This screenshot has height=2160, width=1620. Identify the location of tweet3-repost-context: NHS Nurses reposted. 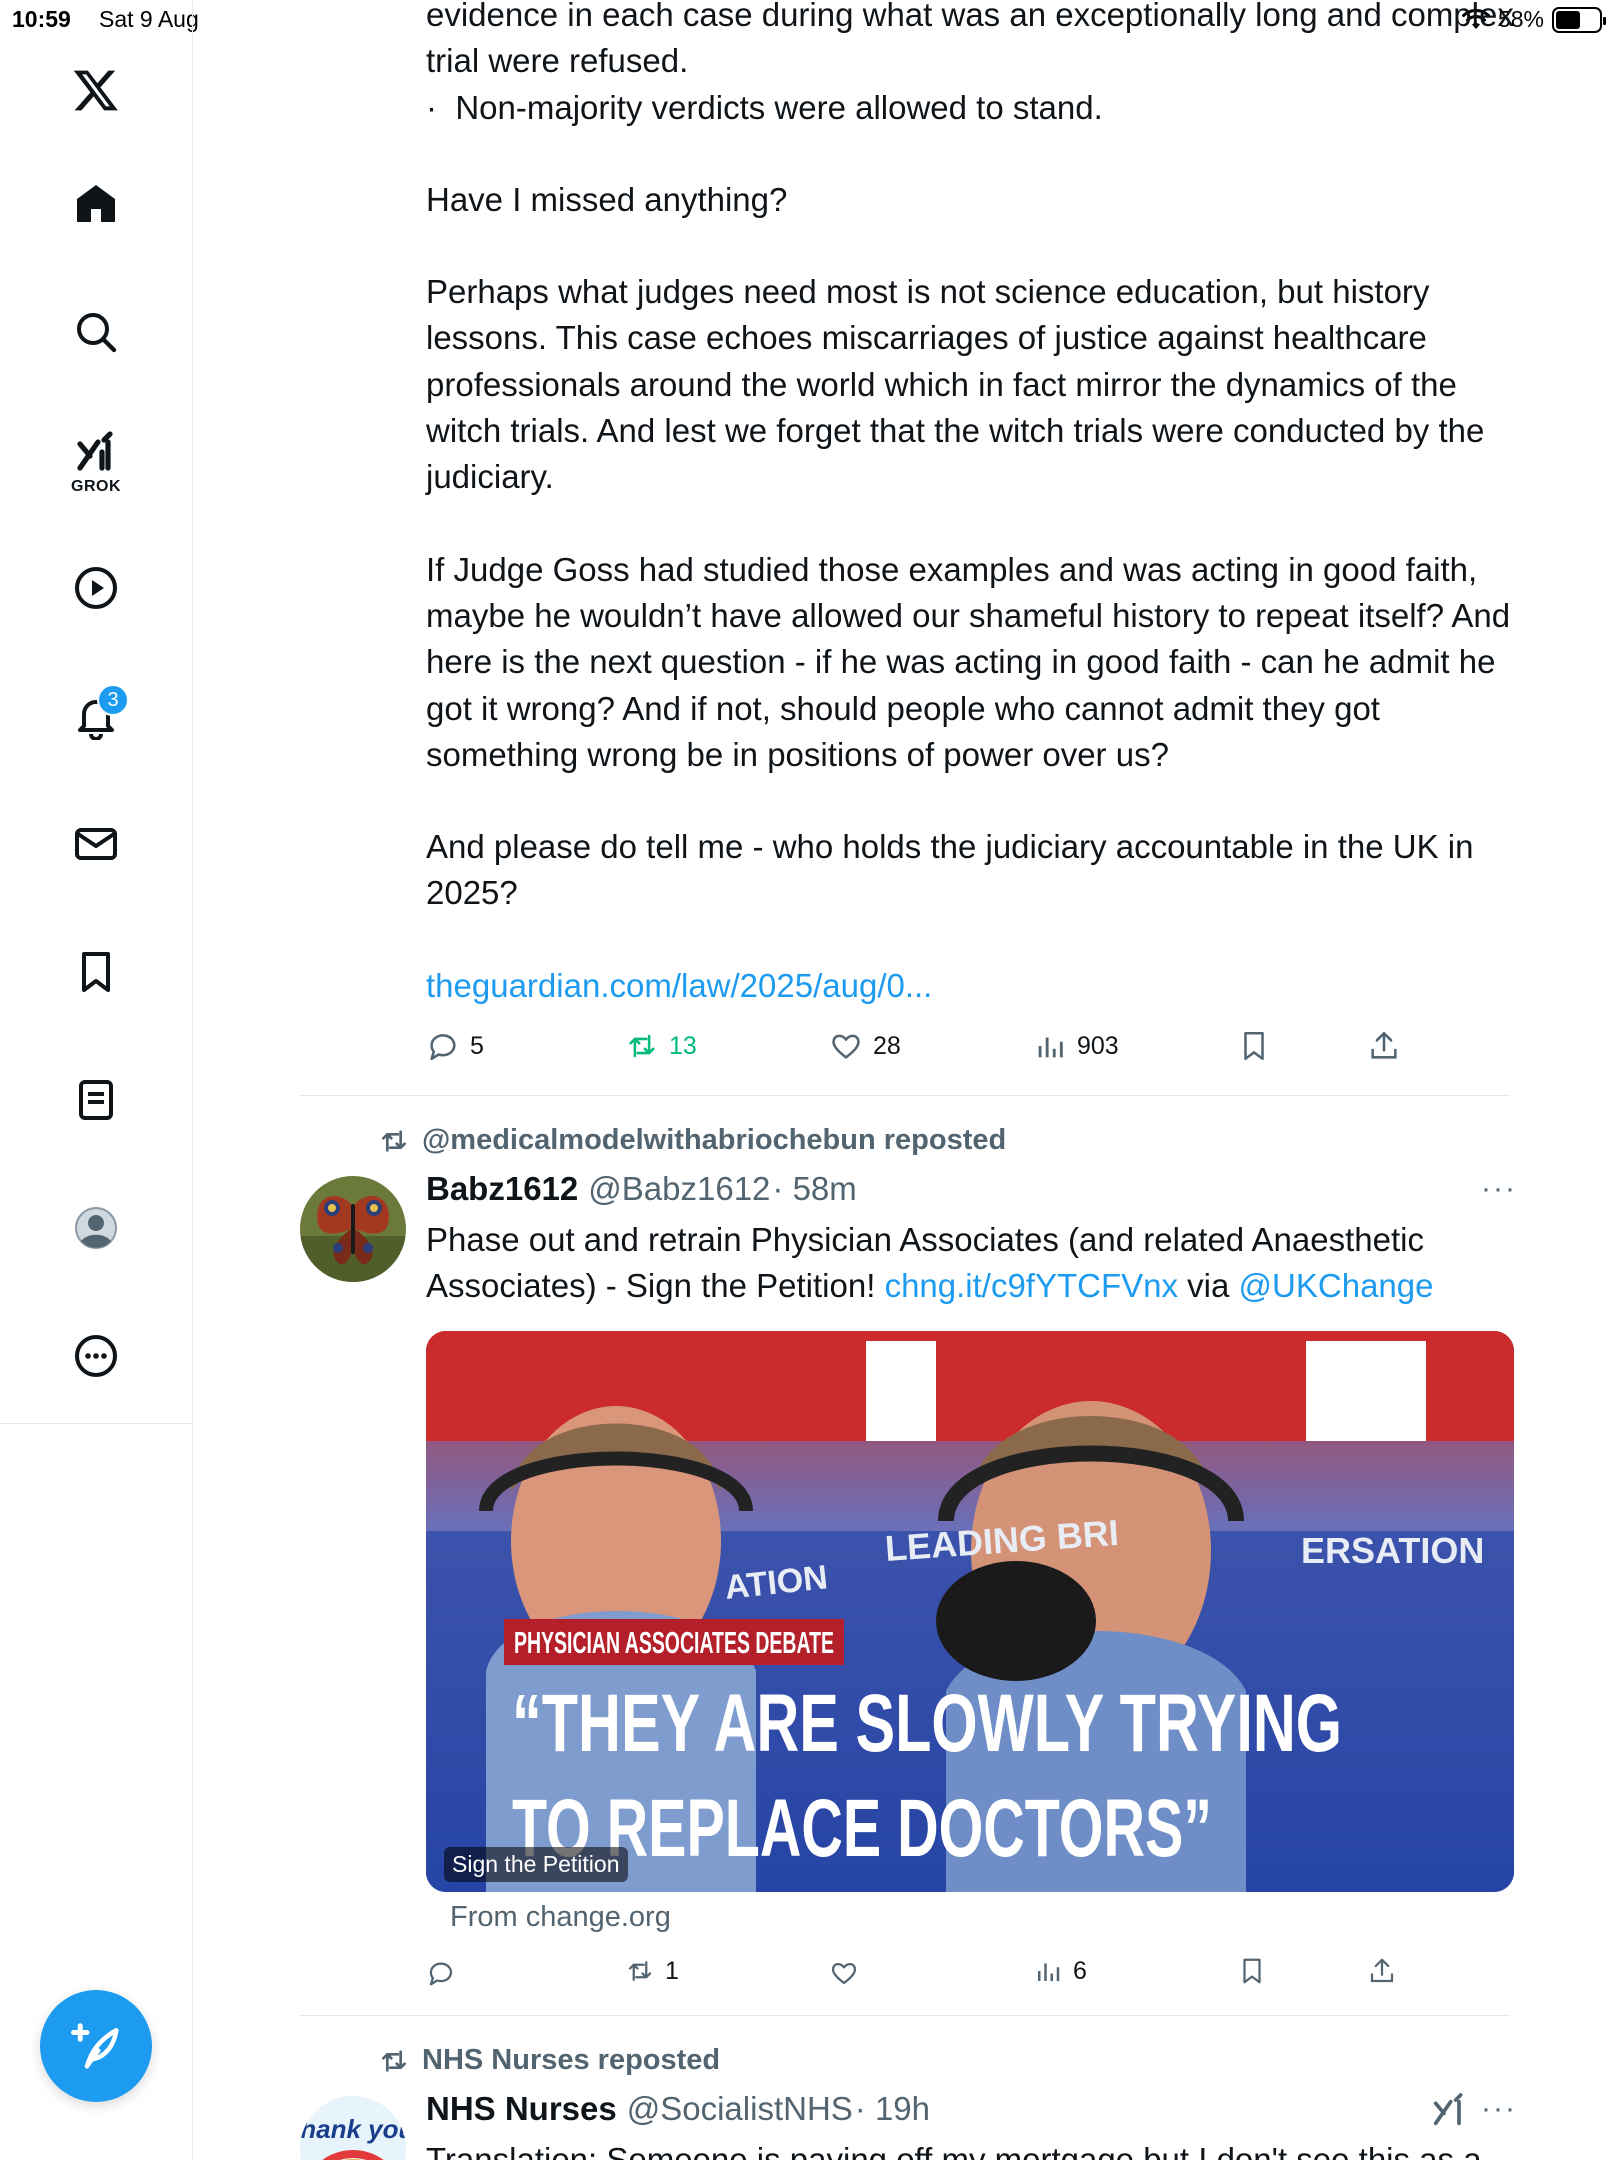
(549, 2060).